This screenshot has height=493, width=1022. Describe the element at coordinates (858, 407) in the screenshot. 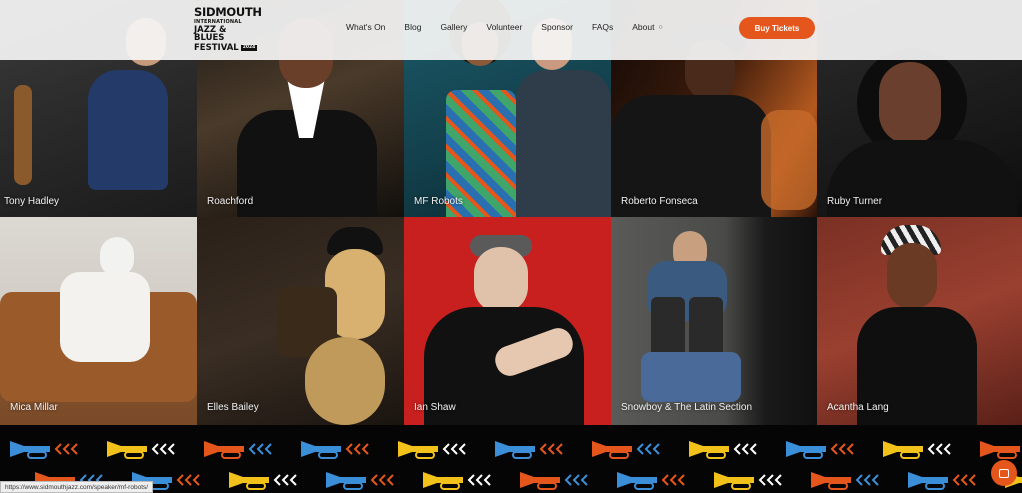

I see `artist-name: Acantha Lang` at that location.